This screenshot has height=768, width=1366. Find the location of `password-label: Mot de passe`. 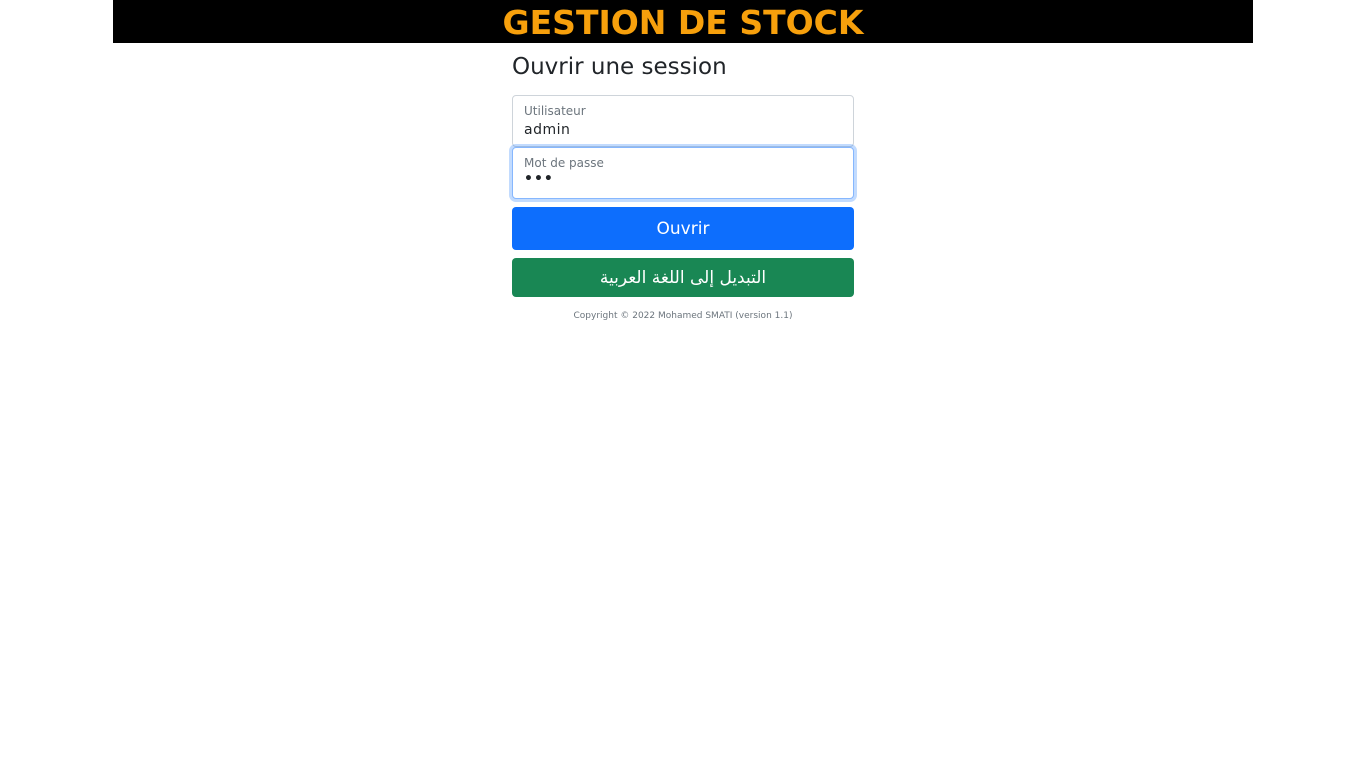

password-label: Mot de passe is located at coordinates (564, 163).